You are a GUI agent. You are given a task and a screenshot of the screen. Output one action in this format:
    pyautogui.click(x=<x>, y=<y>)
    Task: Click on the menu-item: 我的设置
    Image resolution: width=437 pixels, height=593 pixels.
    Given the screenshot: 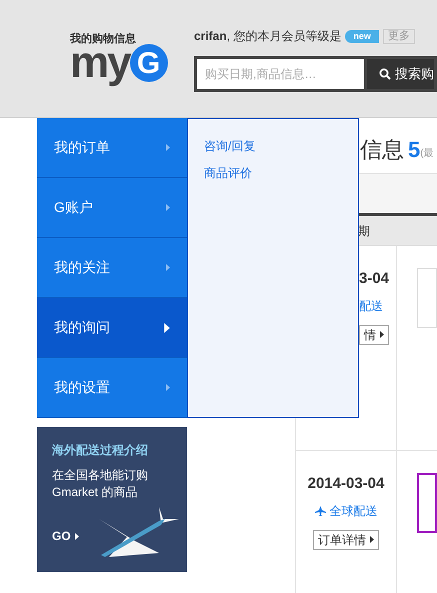 What is the action you would take?
    pyautogui.click(x=112, y=388)
    